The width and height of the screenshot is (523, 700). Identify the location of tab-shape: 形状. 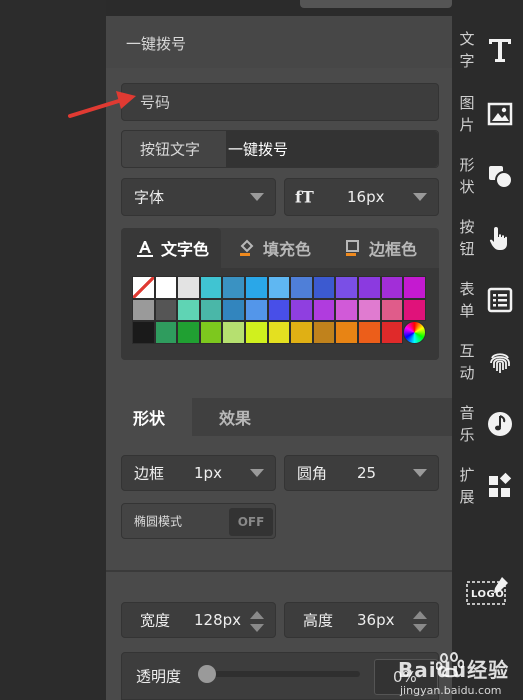
(149, 417).